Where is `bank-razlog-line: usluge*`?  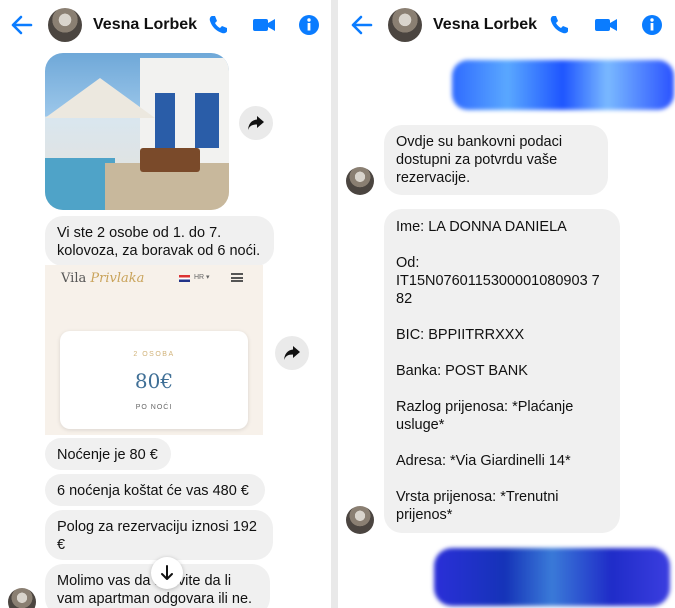
bank-razlog-line: usluge* is located at coordinates (420, 425).